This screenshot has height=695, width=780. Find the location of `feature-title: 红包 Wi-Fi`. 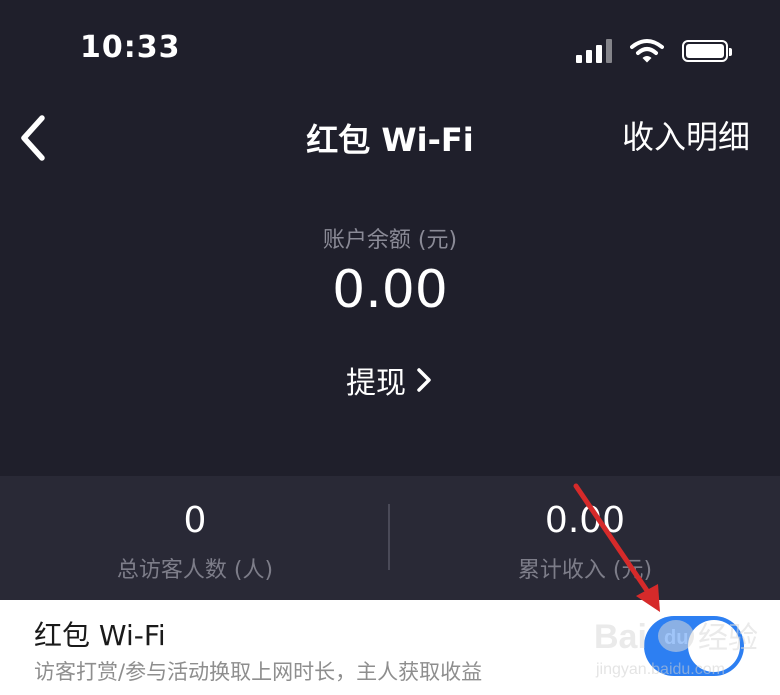

feature-title: 红包 Wi-Fi is located at coordinates (100, 635).